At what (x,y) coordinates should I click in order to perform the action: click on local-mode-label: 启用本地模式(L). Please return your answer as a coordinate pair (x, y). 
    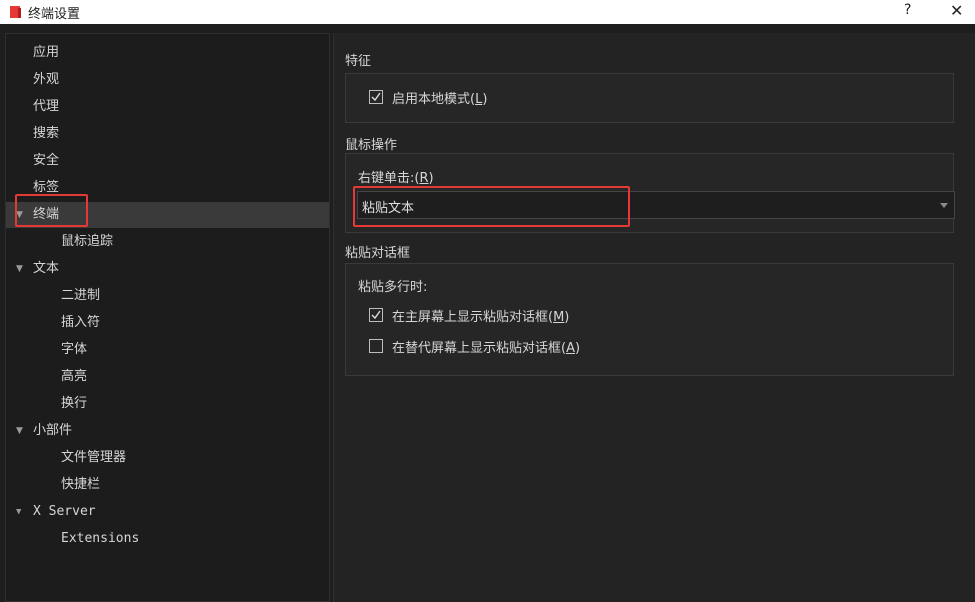
    Looking at the image, I should click on (439, 97).